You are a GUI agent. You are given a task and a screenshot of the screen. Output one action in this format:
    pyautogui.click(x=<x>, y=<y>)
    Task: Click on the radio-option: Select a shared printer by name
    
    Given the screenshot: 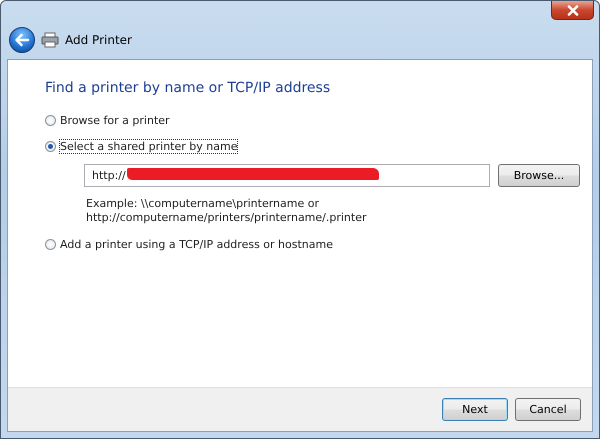 What is the action you would take?
    pyautogui.click(x=141, y=146)
    